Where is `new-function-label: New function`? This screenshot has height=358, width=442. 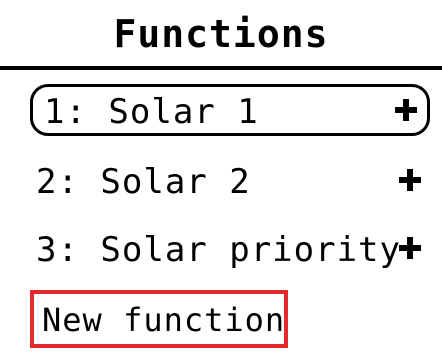
new-function-label: New function is located at coordinates (164, 320).